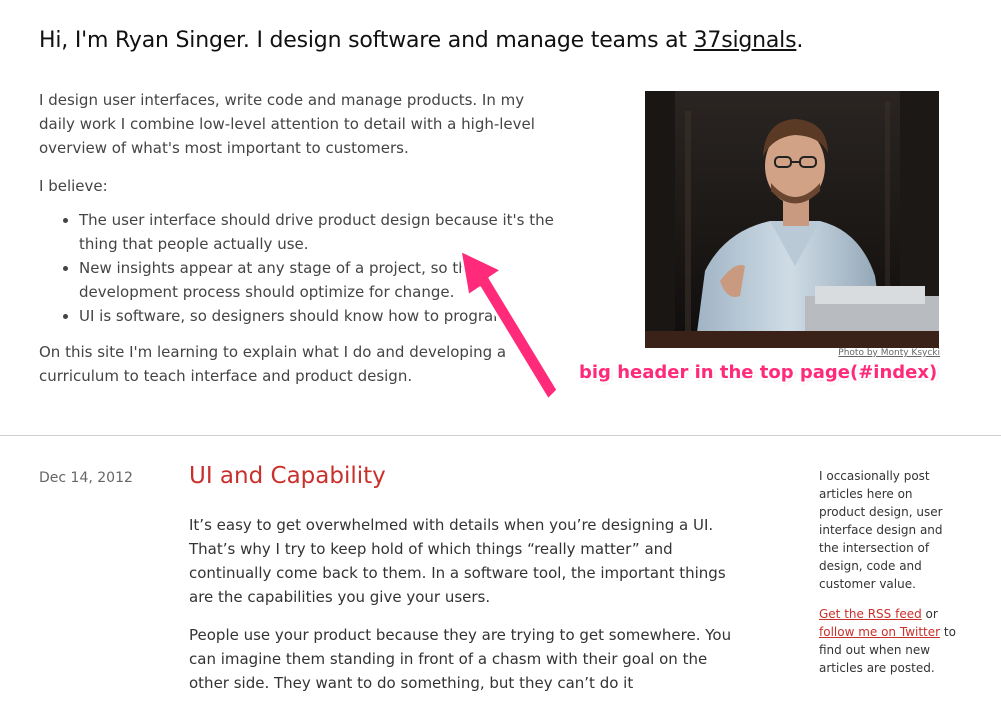 The width and height of the screenshot is (1001, 709). I want to click on post-title-link: UI and Capability, so click(287, 476).